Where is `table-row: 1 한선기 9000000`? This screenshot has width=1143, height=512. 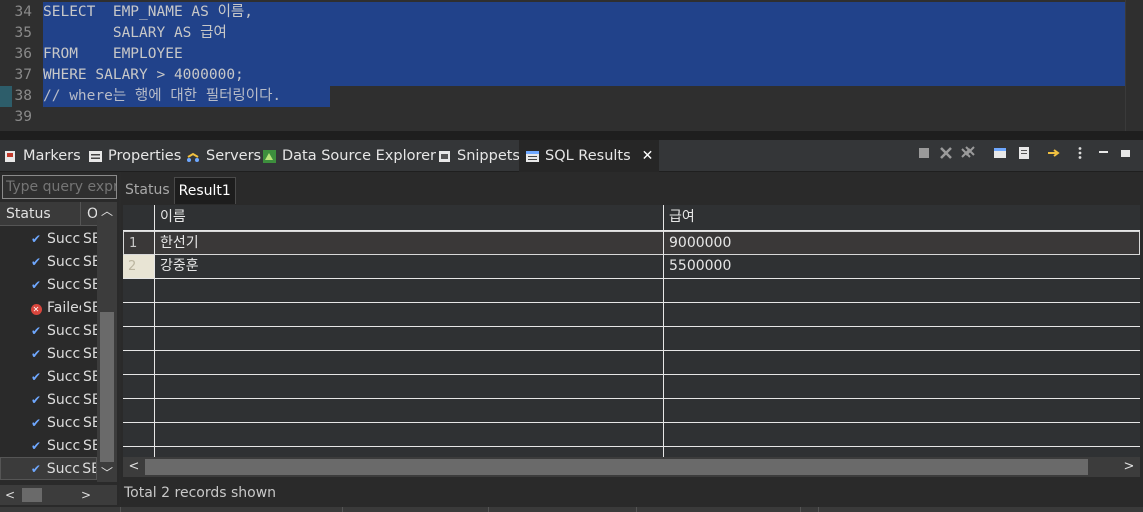
table-row: 1 한선기 9000000 is located at coordinates (631, 243).